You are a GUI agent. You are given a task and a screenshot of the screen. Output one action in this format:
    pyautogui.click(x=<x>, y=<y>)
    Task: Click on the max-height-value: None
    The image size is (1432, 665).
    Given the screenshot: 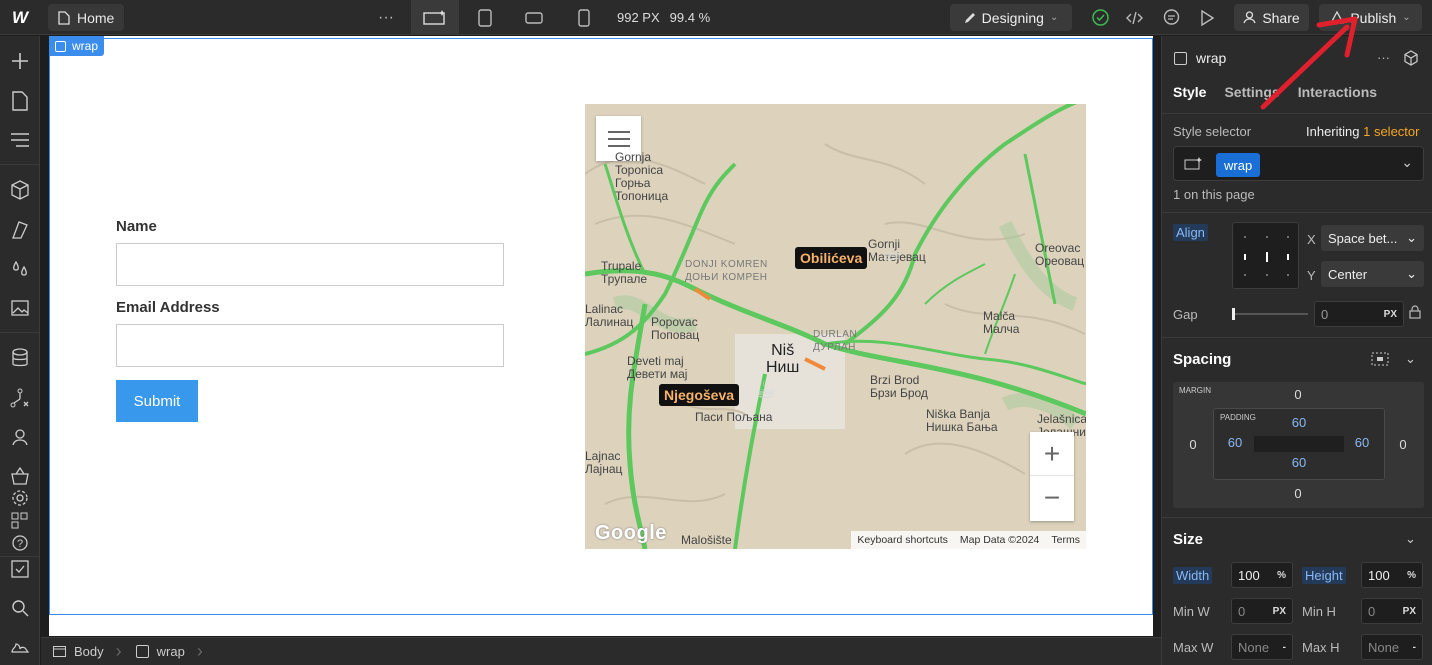 What is the action you would take?
    pyautogui.click(x=1384, y=647)
    